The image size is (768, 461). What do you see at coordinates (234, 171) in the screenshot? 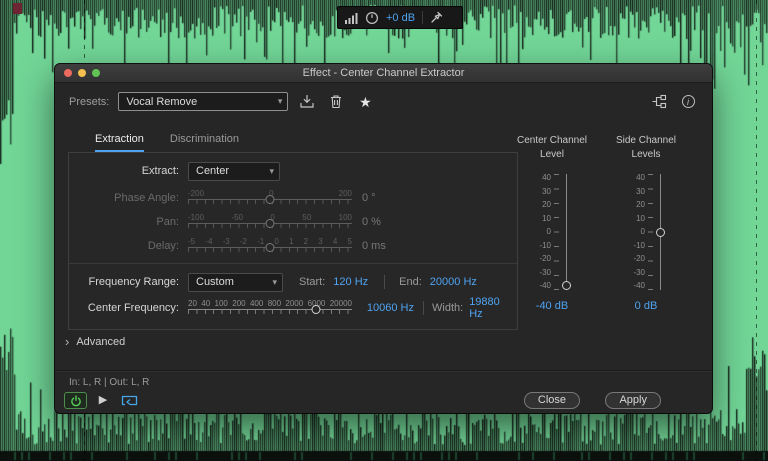
I see `extract-dropdown: Center ▾` at bounding box center [234, 171].